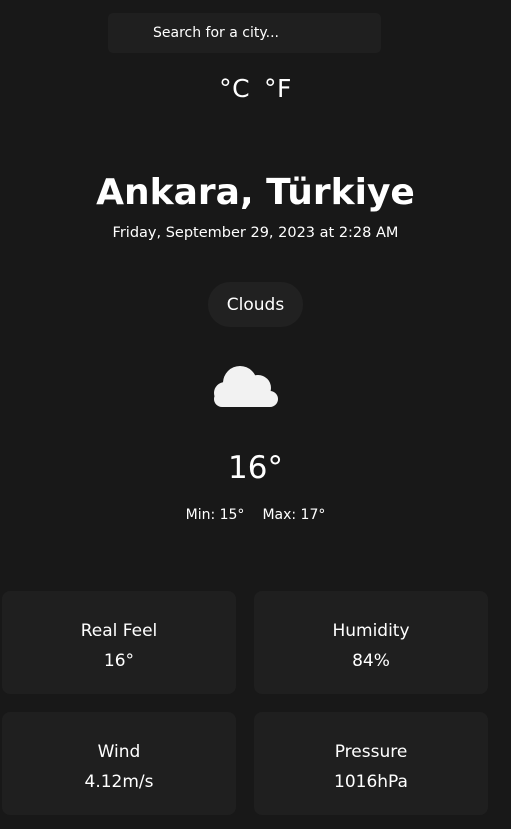 The image size is (511, 829). I want to click on unit-toggle: °C °F, so click(255, 88).